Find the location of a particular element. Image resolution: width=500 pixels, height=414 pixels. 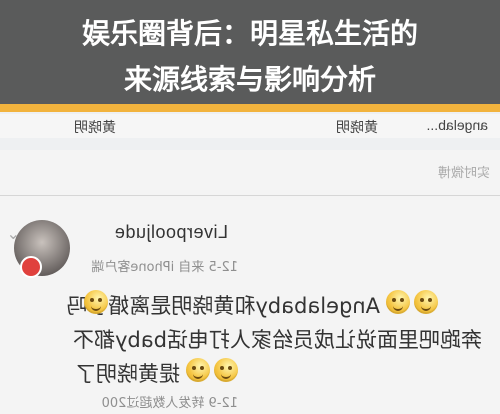

name-tag-huang-xiaoming-1: 黄晓明 is located at coordinates (357, 127).